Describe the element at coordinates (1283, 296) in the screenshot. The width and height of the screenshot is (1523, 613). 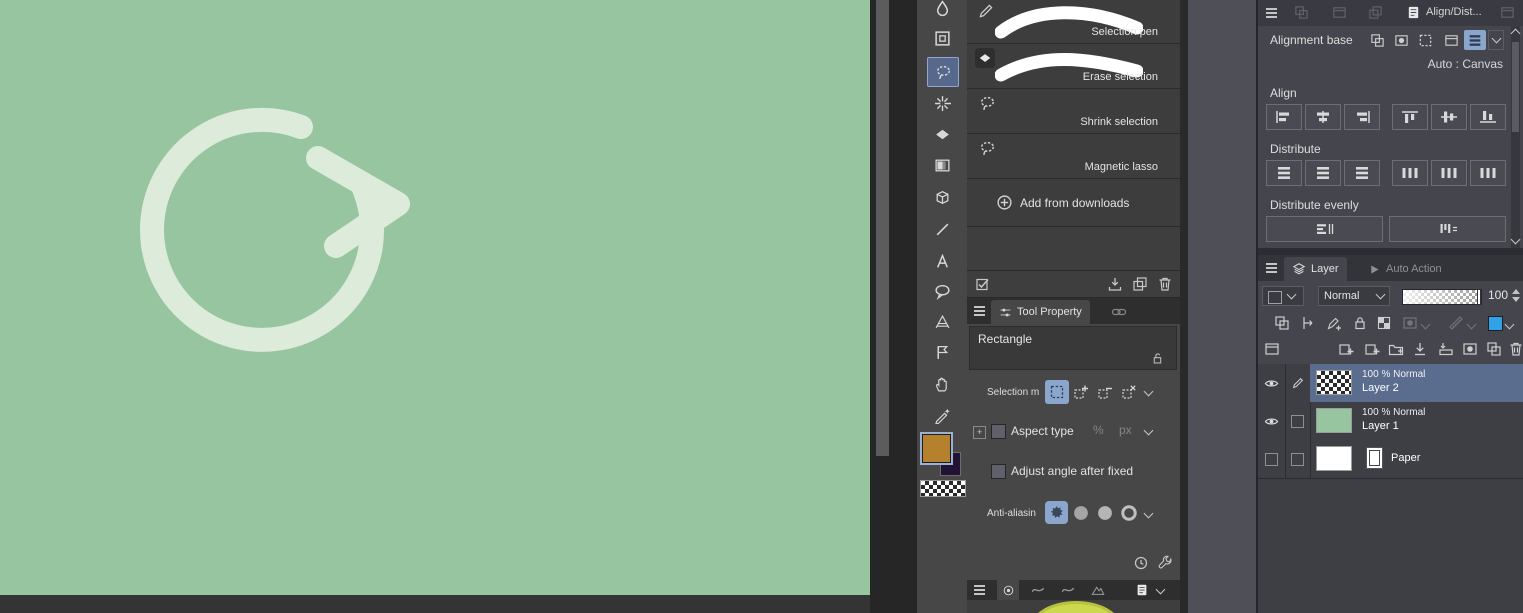
I see `palette-color-combo` at that location.